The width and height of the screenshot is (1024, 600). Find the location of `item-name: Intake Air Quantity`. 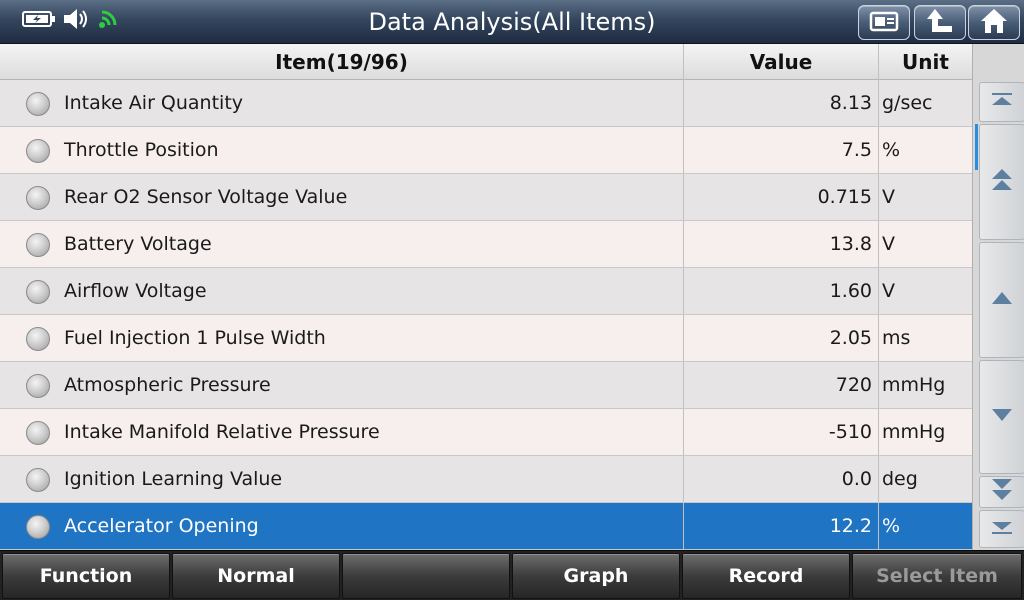

item-name: Intake Air Quantity is located at coordinates (154, 103).